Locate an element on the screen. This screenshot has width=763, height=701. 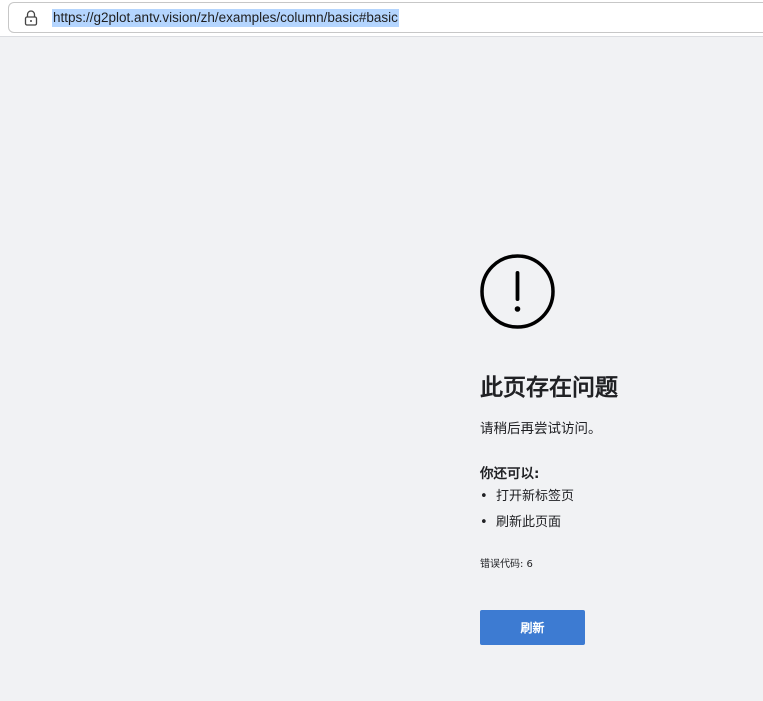
options-heading: 你还可以: is located at coordinates (510, 474).